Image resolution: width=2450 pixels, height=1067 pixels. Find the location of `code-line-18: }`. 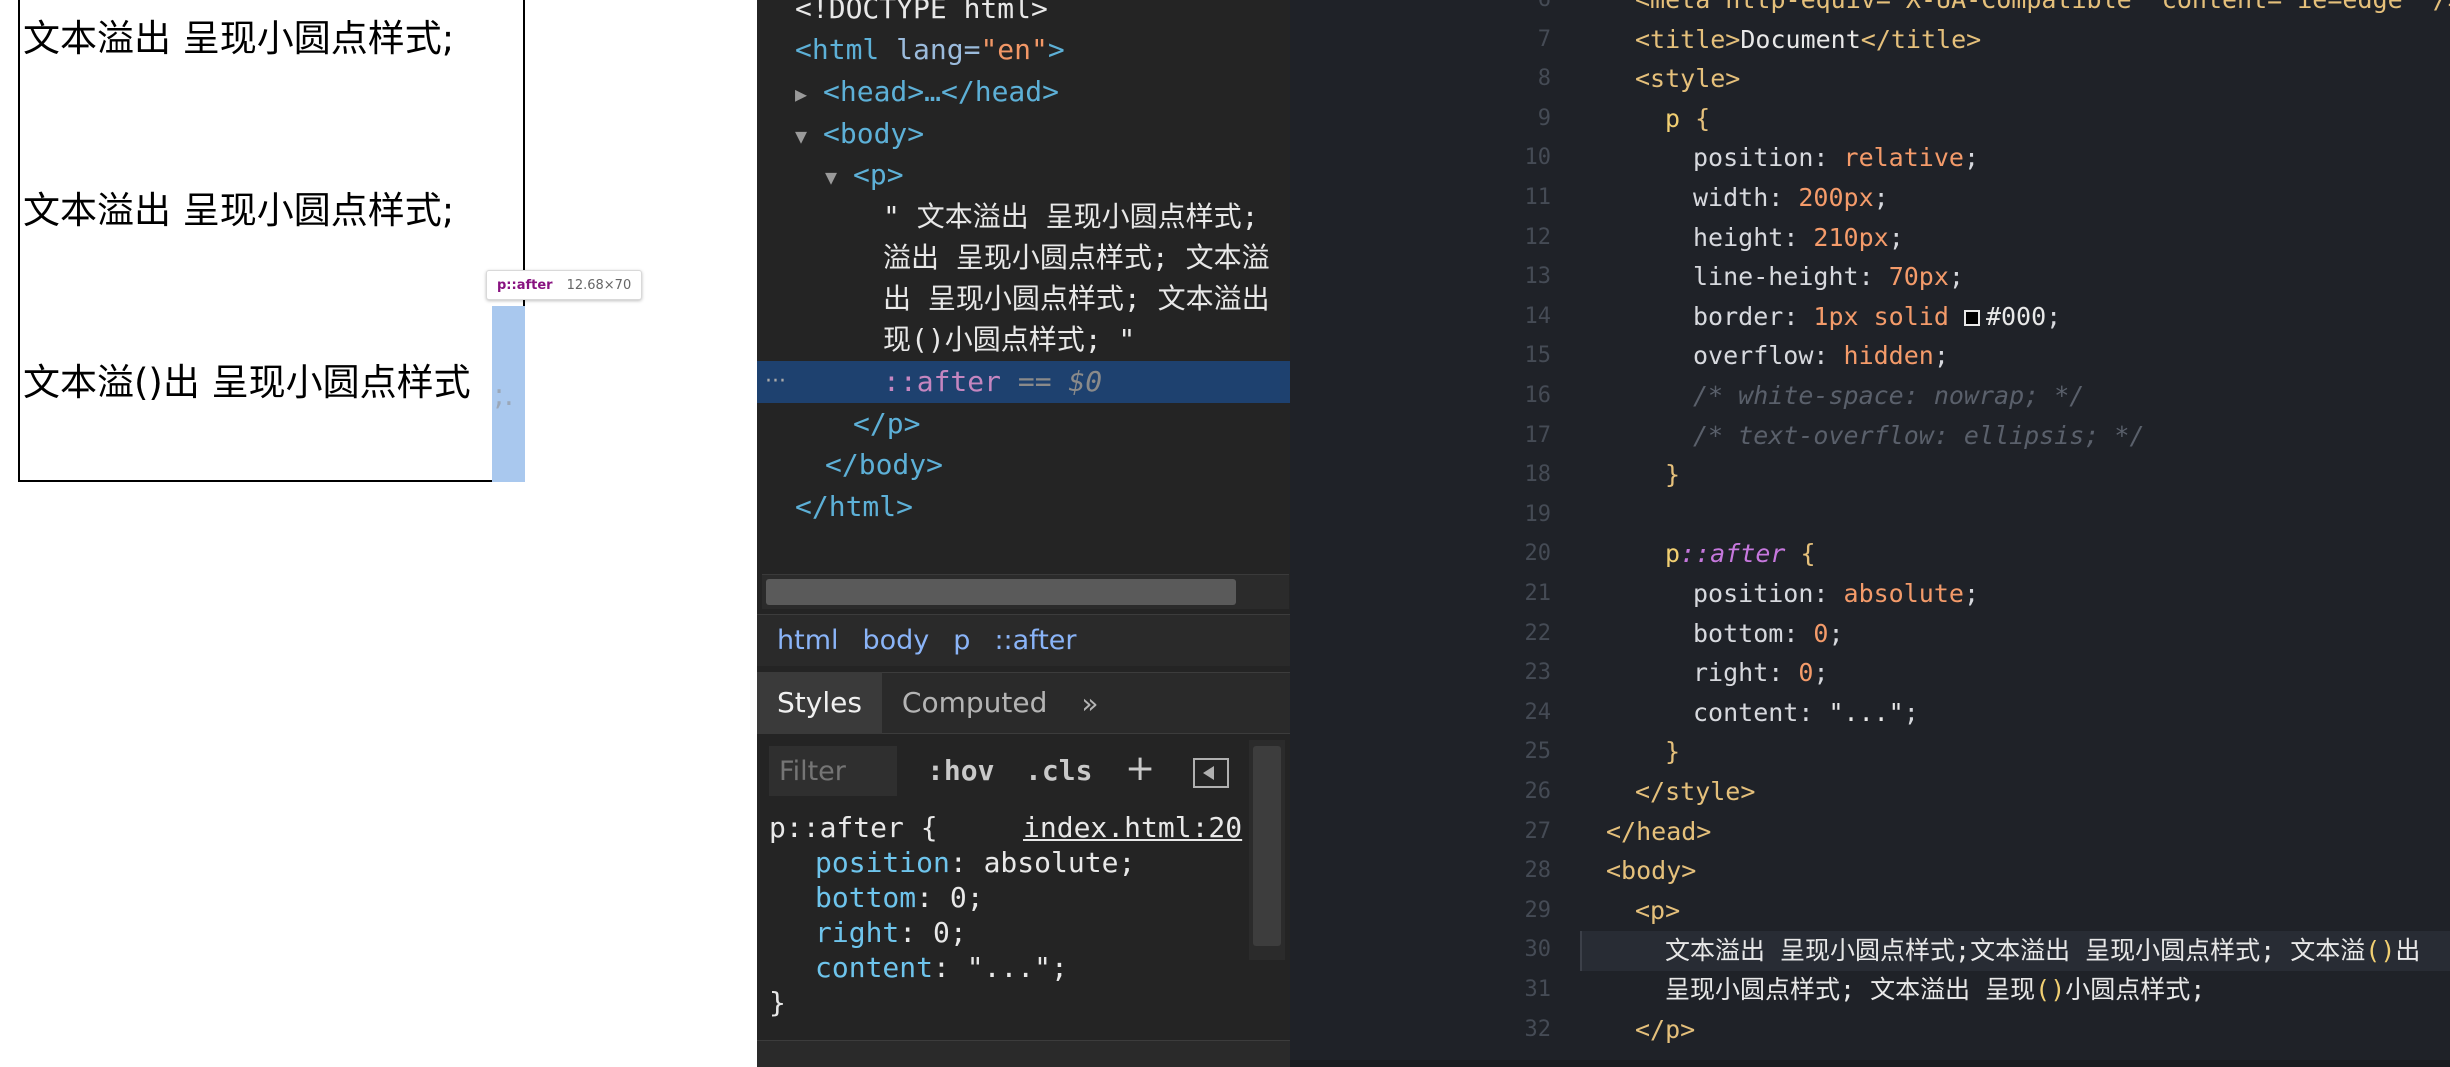

code-line-18: } is located at coordinates (1673, 474).